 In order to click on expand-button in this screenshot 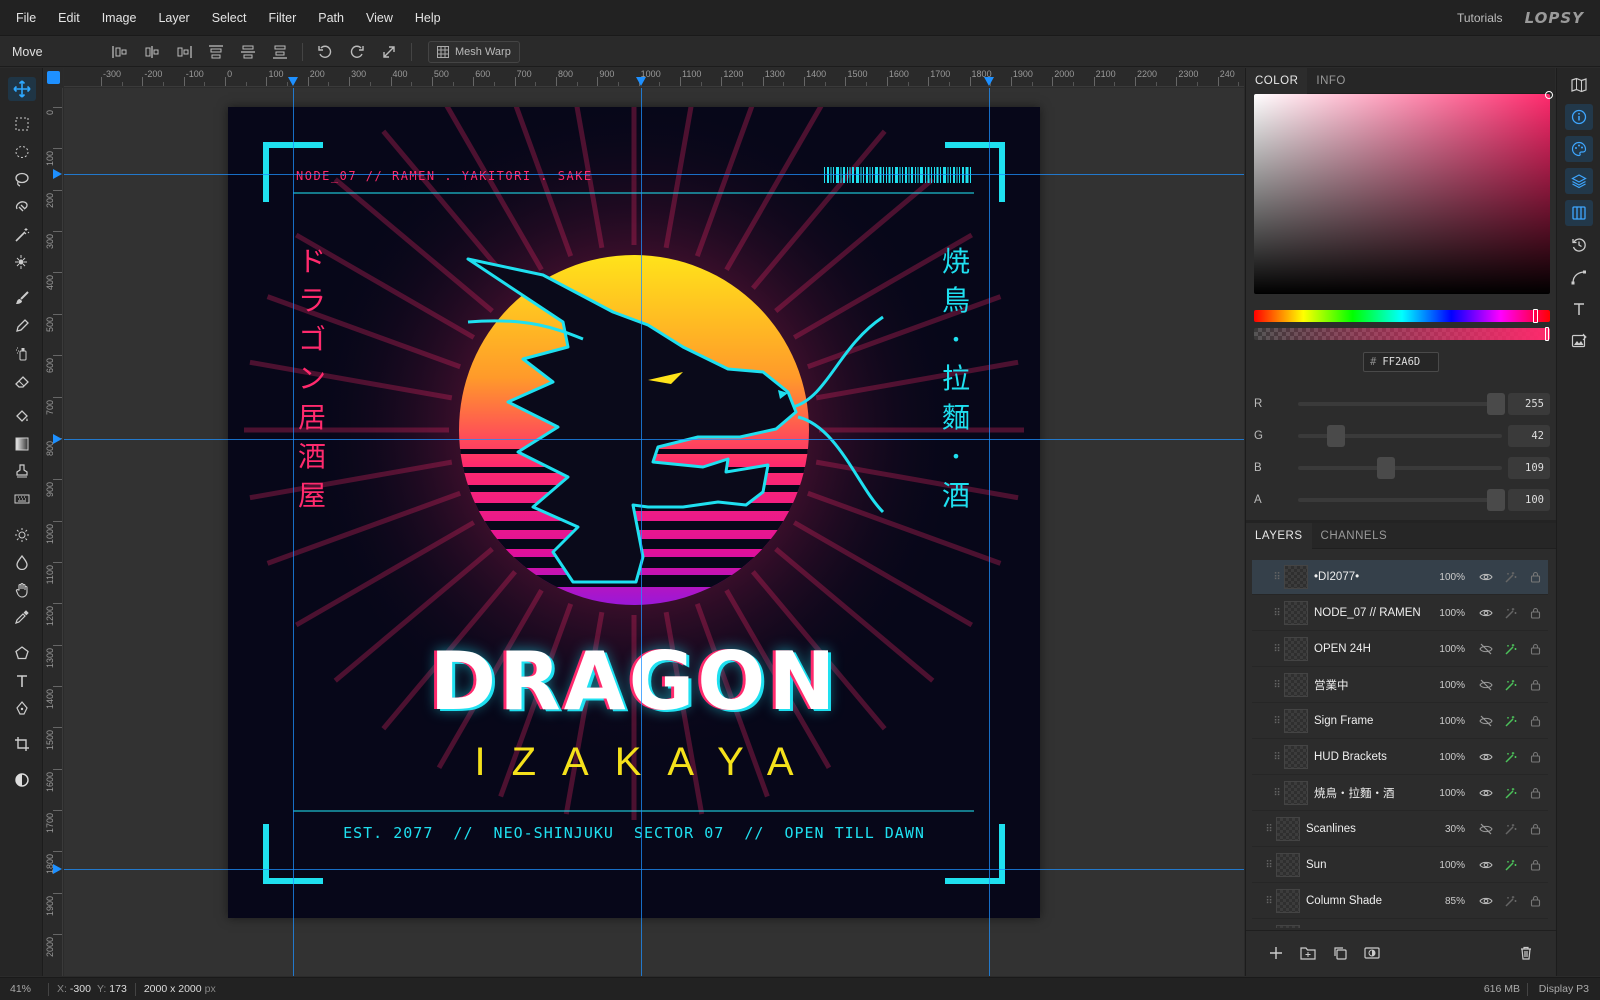, I will do `click(389, 52)`.